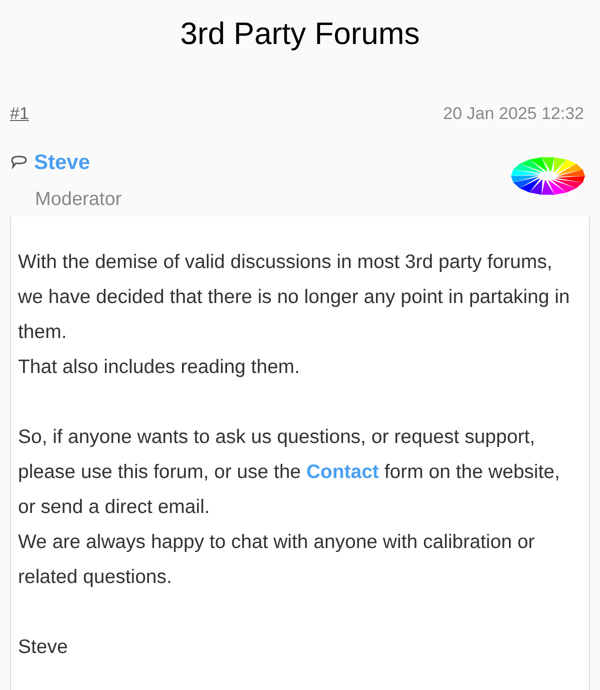 Image resolution: width=600 pixels, height=690 pixels. I want to click on post-number-link: #1, so click(19, 113).